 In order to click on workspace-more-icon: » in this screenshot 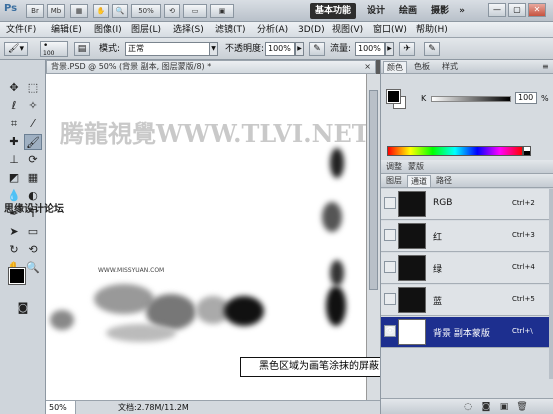, I will do `click(462, 11)`.